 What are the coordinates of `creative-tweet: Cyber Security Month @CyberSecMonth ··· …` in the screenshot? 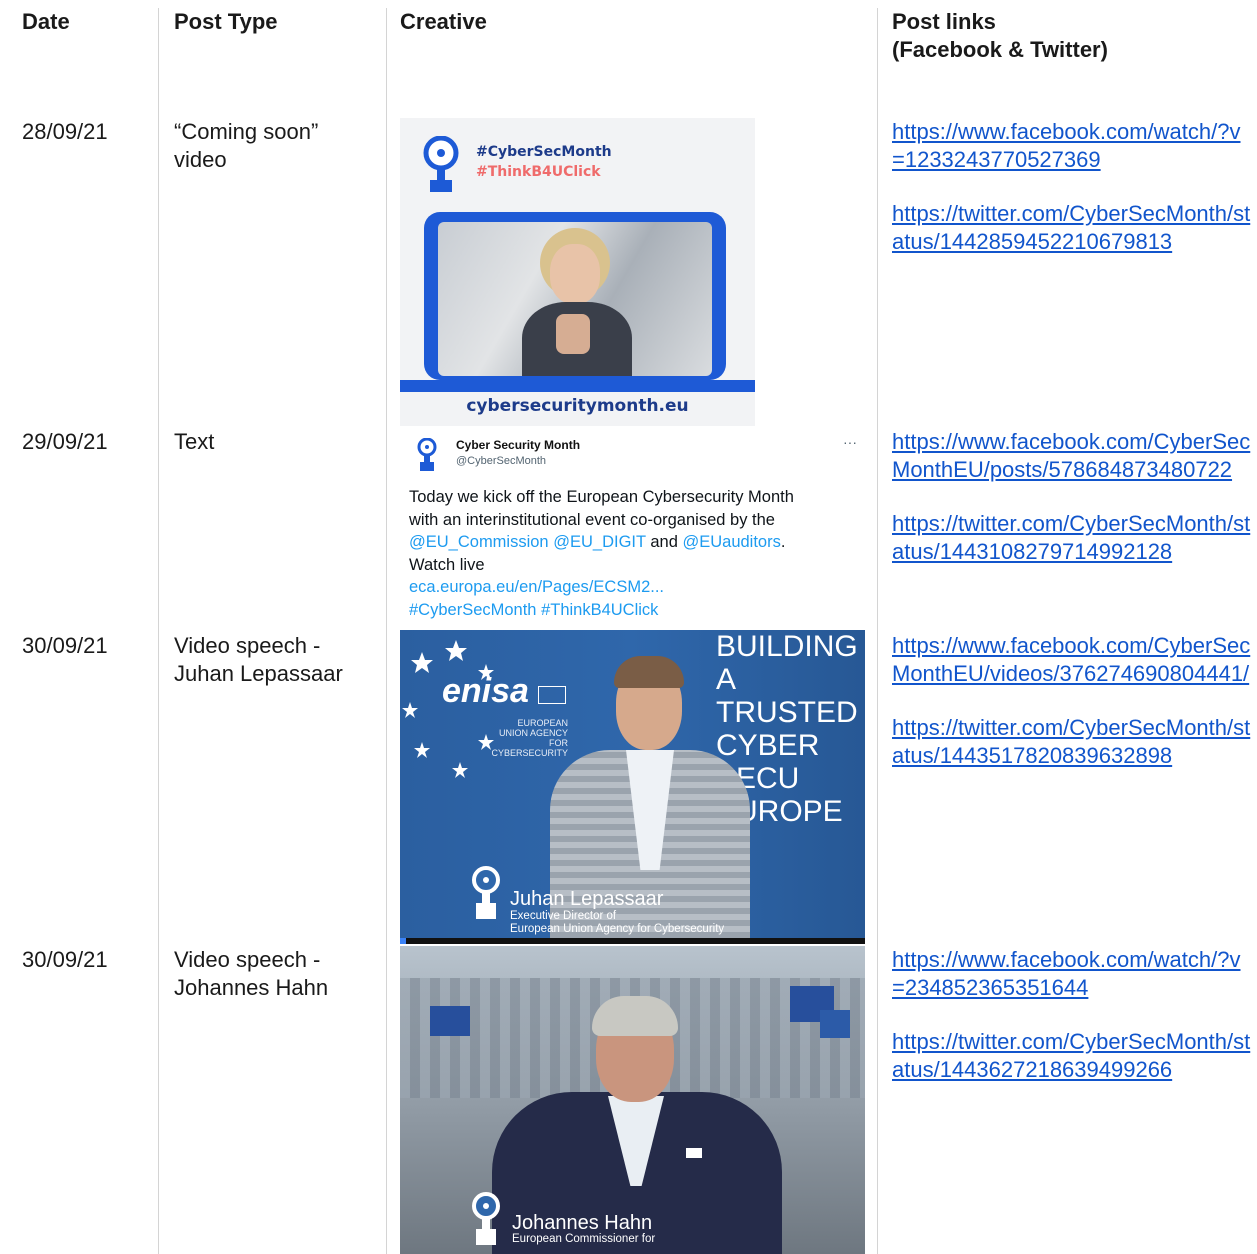 It's located at (632, 527).